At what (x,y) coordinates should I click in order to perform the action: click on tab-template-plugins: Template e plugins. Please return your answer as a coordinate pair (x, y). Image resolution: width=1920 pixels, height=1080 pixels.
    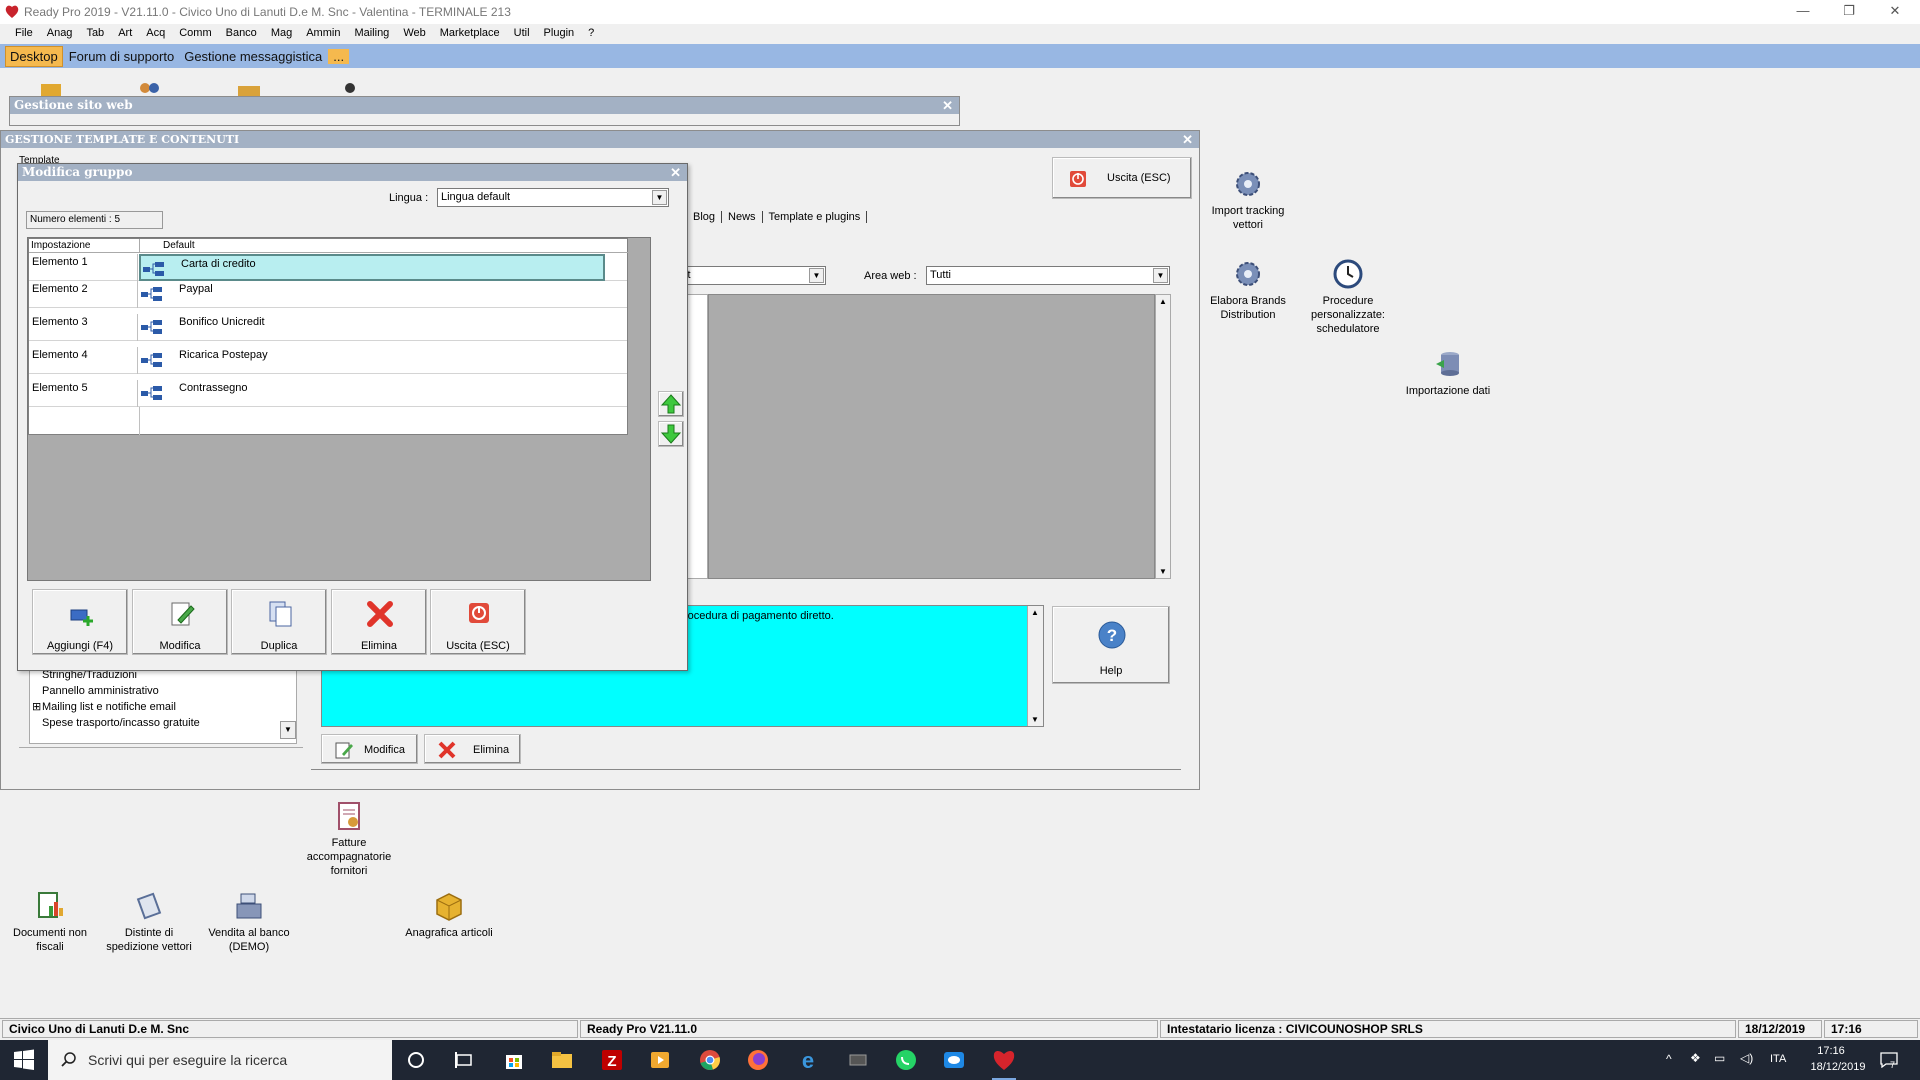
    Looking at the image, I should click on (815, 217).